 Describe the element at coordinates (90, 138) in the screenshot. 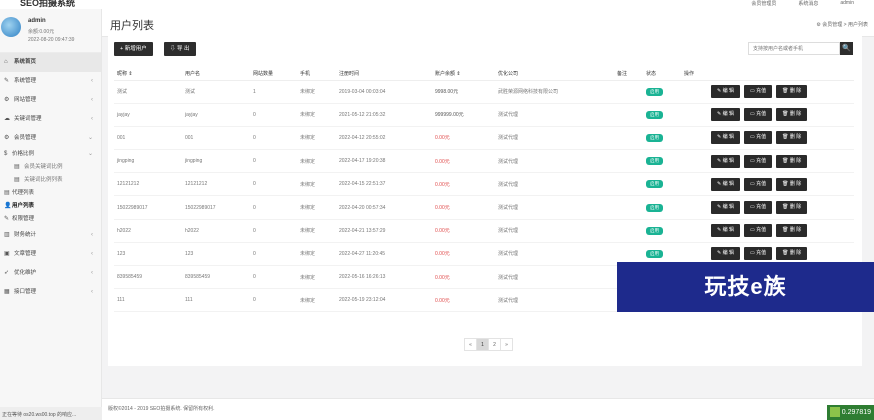

I see `chevron-down-icon: ⌄` at that location.